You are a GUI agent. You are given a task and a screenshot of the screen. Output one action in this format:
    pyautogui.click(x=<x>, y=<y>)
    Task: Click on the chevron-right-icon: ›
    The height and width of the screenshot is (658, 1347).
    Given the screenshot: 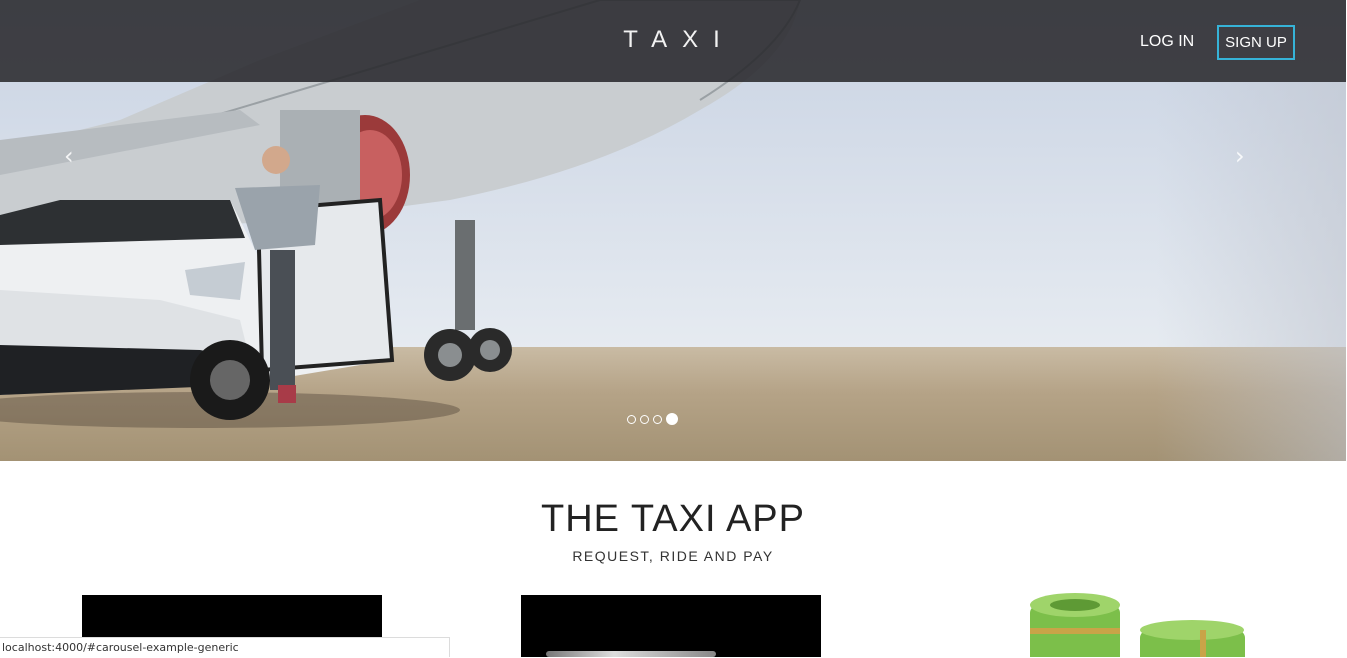 What is the action you would take?
    pyautogui.click(x=1240, y=156)
    